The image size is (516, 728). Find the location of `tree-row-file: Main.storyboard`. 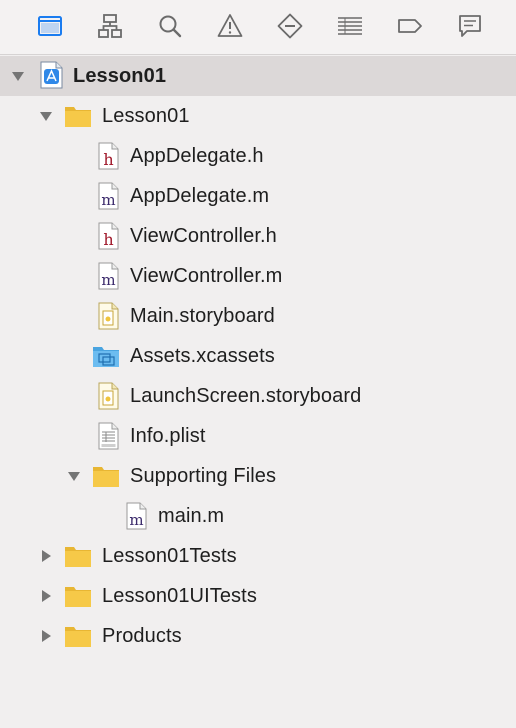

tree-row-file: Main.storyboard is located at coordinates (258, 316).